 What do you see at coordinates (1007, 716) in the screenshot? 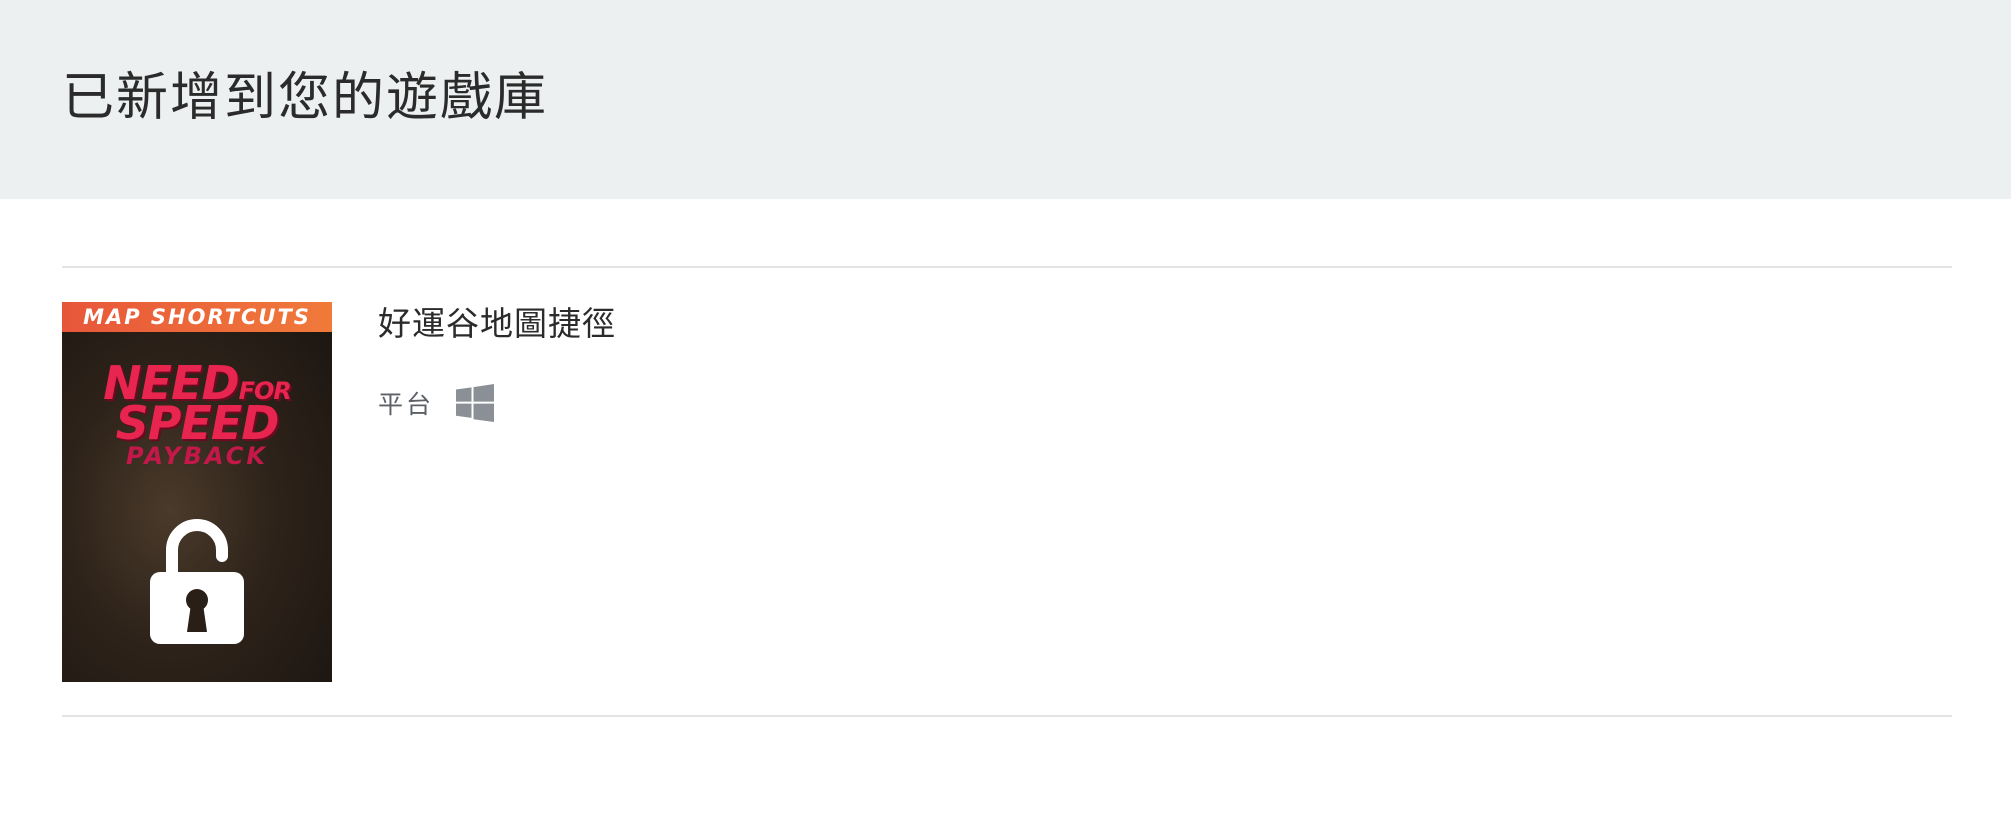
I see `bottom-divider` at bounding box center [1007, 716].